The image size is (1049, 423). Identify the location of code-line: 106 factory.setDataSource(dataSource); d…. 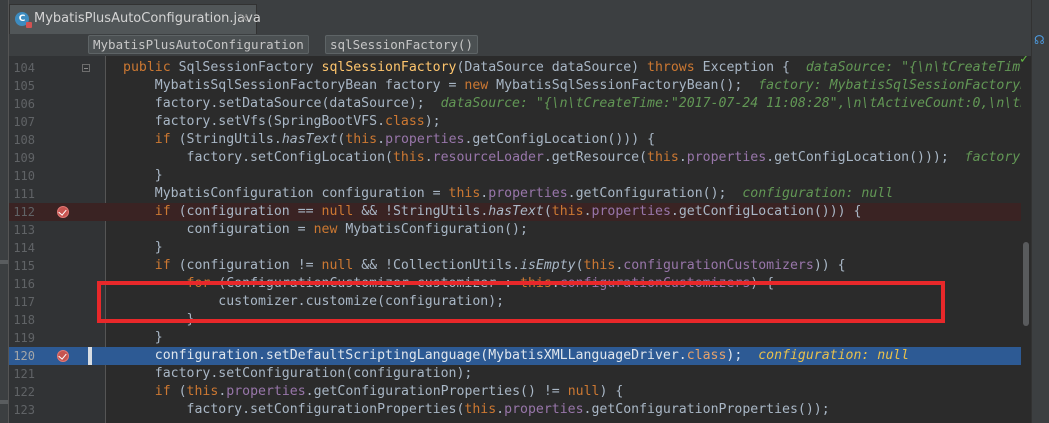
(518, 104).